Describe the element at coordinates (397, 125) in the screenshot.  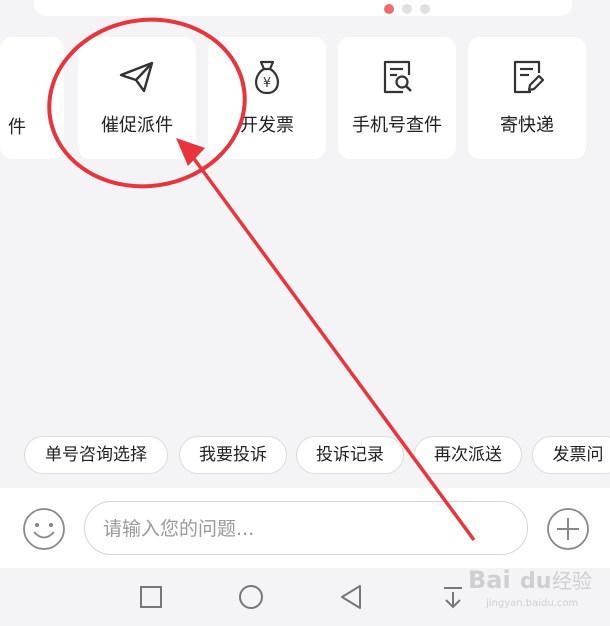
I see `service-label: 手机号查件` at that location.